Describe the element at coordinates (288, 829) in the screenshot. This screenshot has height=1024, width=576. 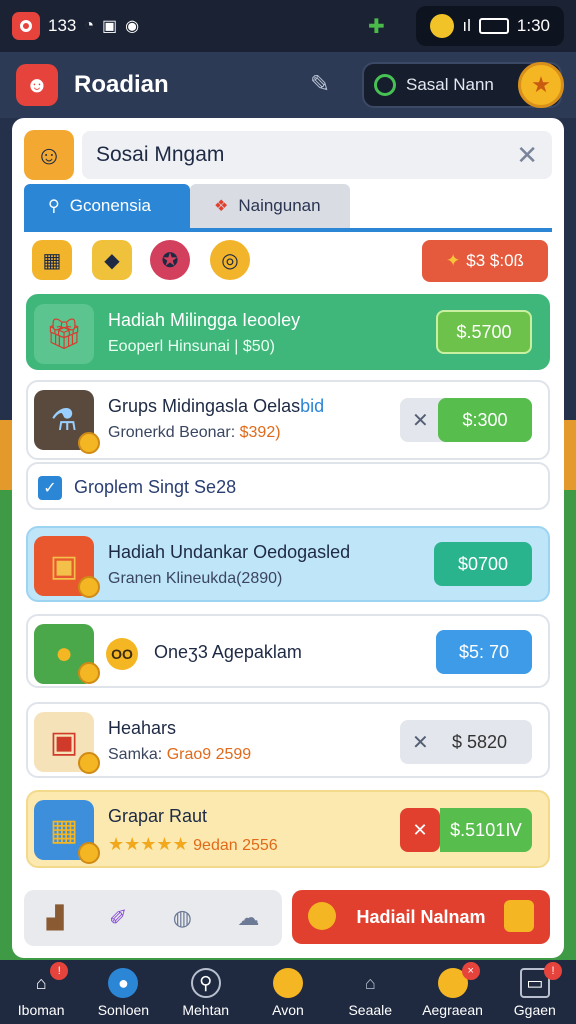
I see `list-item: ▦ Grapar Raut ★★★★★ 9edan 2556 ✕ $.5101Ⅳ` at that location.